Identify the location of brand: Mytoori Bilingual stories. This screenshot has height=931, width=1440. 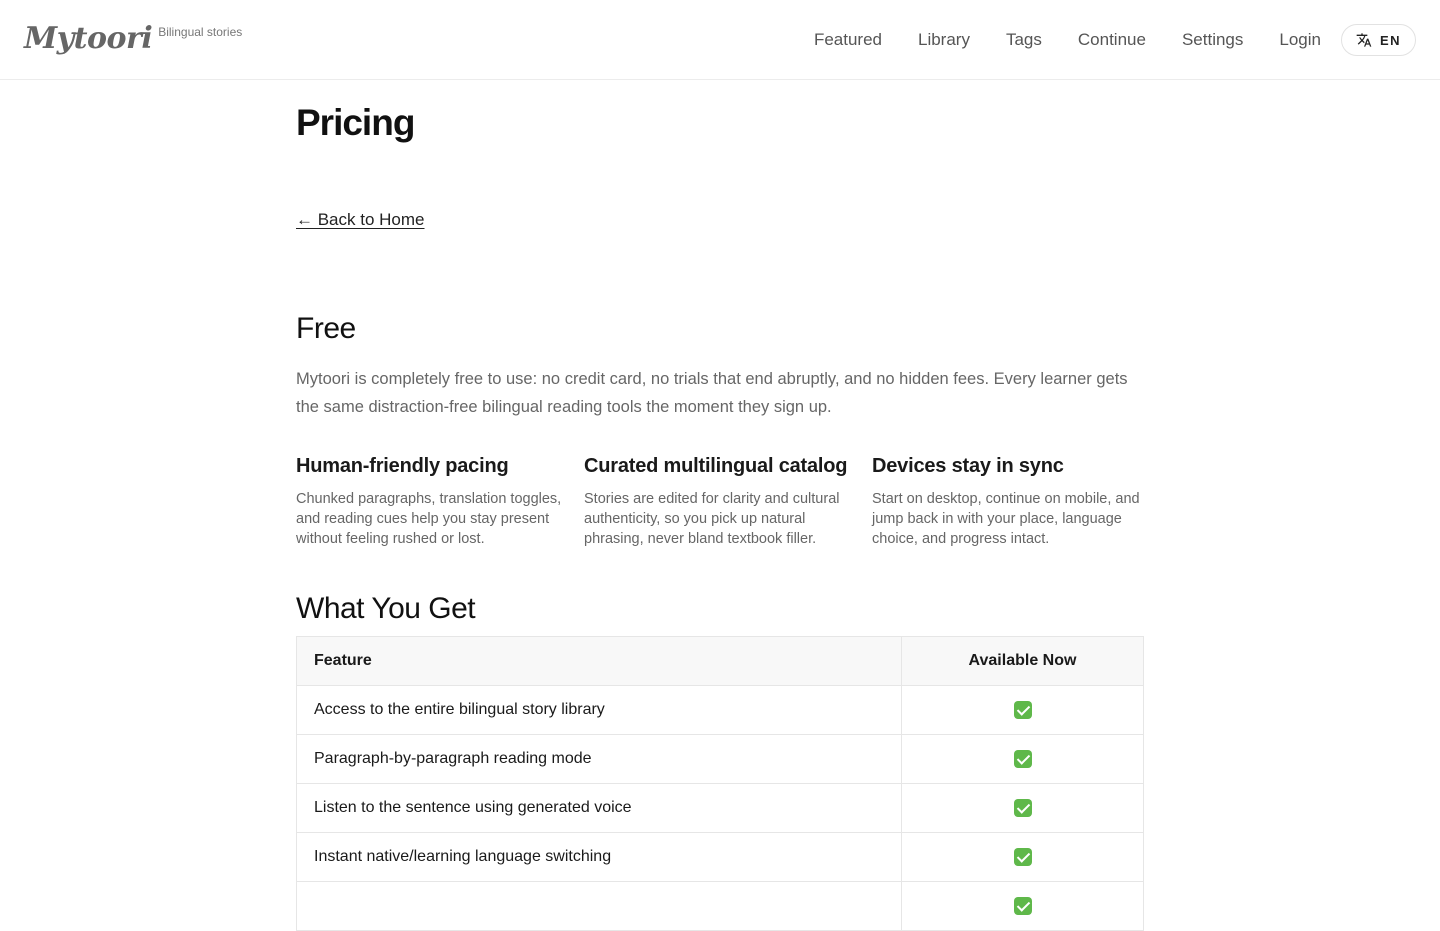
(133, 39).